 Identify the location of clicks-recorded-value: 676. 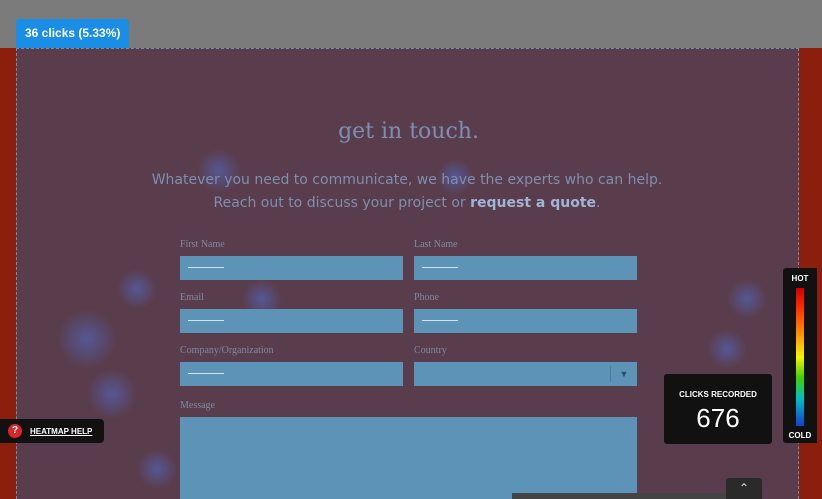
(718, 418).